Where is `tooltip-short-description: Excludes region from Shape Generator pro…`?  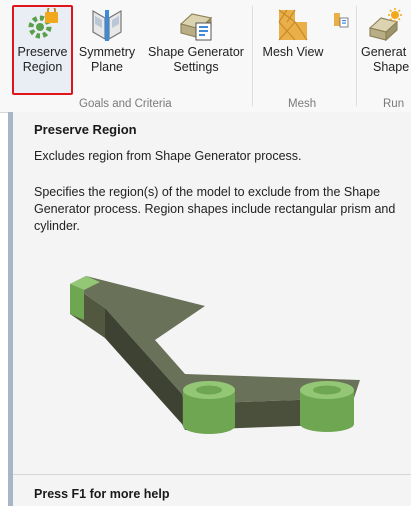 tooltip-short-description: Excludes region from Shape Generator pro… is located at coordinates (168, 156).